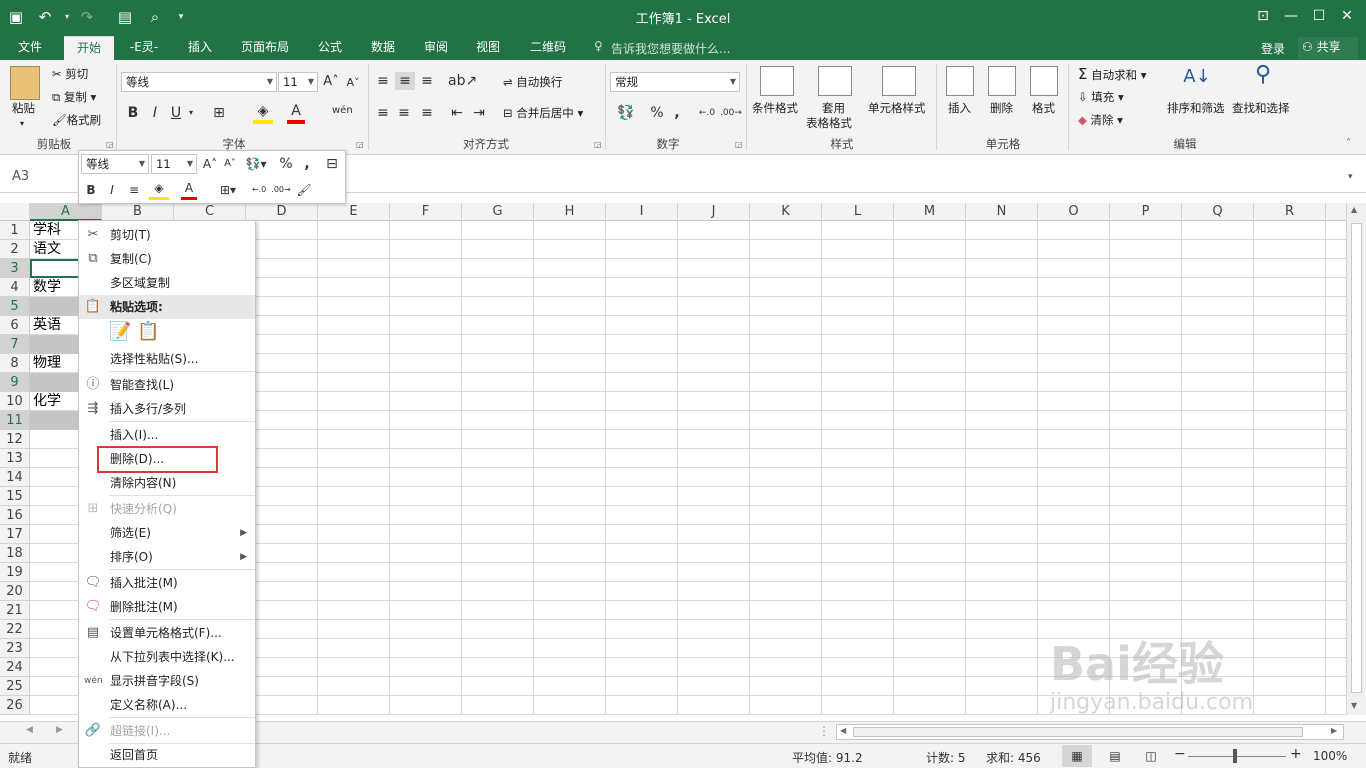 This screenshot has height=768, width=1366. Describe the element at coordinates (1354, 705) in the screenshot. I see `scroll-down-icon: ▼` at that location.